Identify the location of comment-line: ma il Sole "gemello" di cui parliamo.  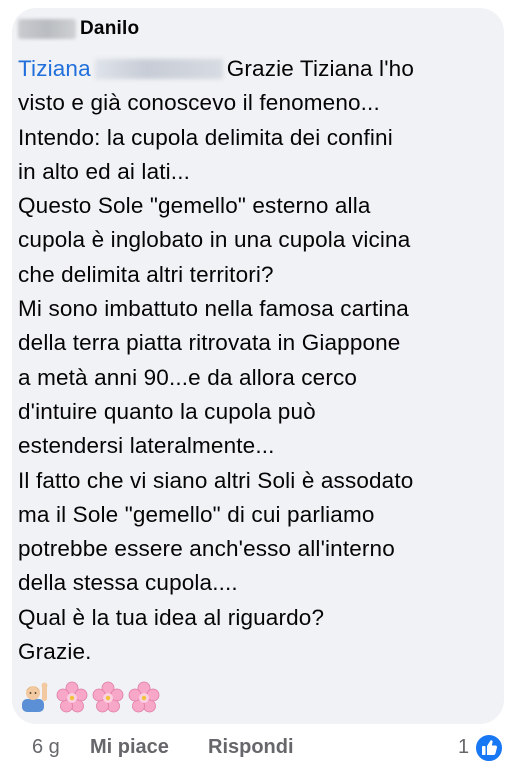
(196, 514).